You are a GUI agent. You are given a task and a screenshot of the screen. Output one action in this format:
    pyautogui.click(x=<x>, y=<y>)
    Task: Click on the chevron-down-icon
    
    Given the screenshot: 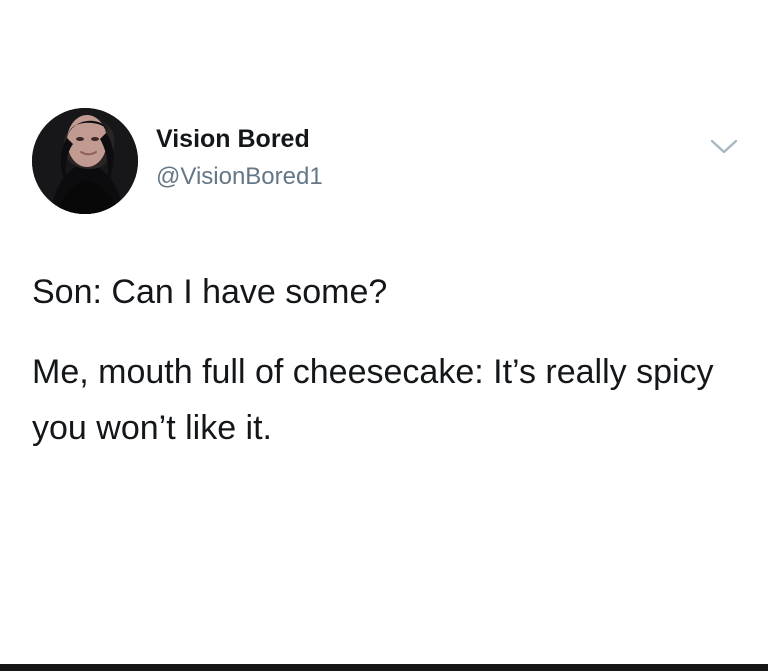 What is the action you would take?
    pyautogui.click(x=724, y=146)
    